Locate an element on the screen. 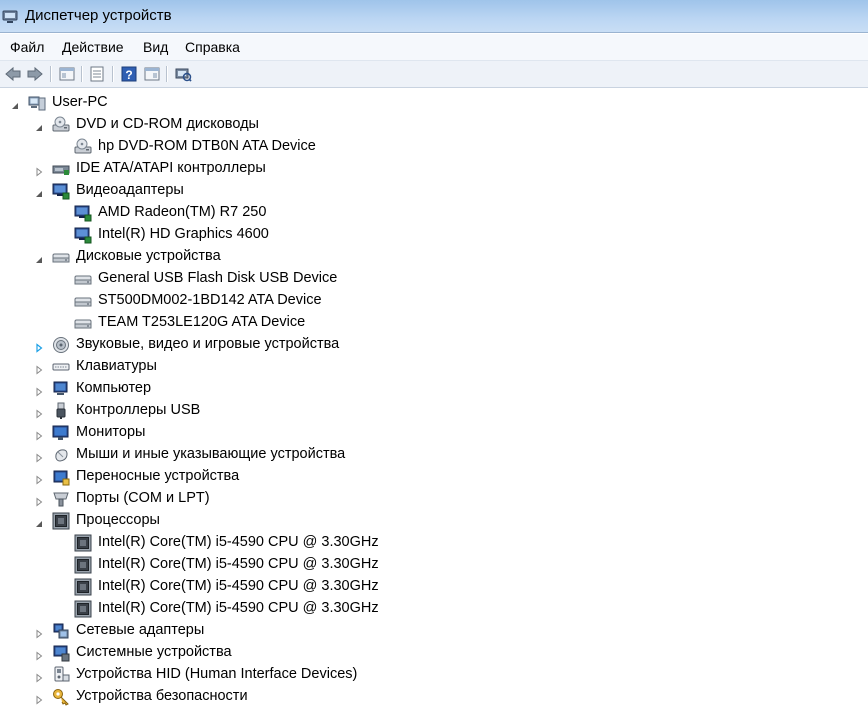  back-icon is located at coordinates (13, 74).